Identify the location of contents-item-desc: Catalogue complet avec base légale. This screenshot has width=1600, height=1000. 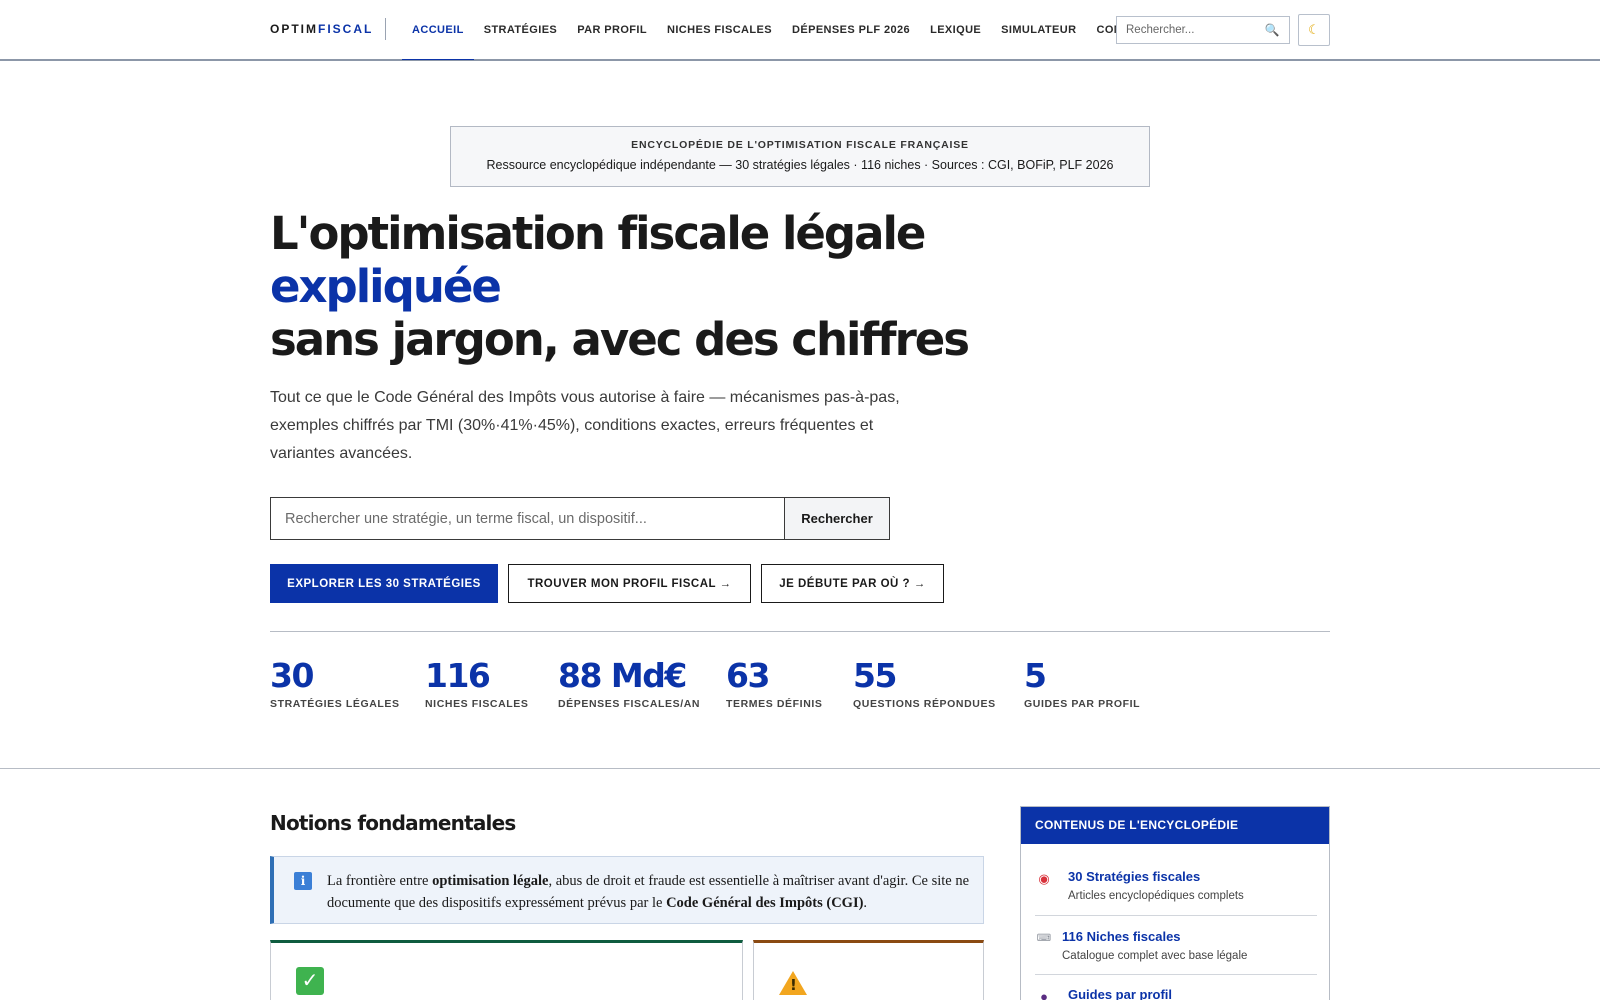
(1155, 956).